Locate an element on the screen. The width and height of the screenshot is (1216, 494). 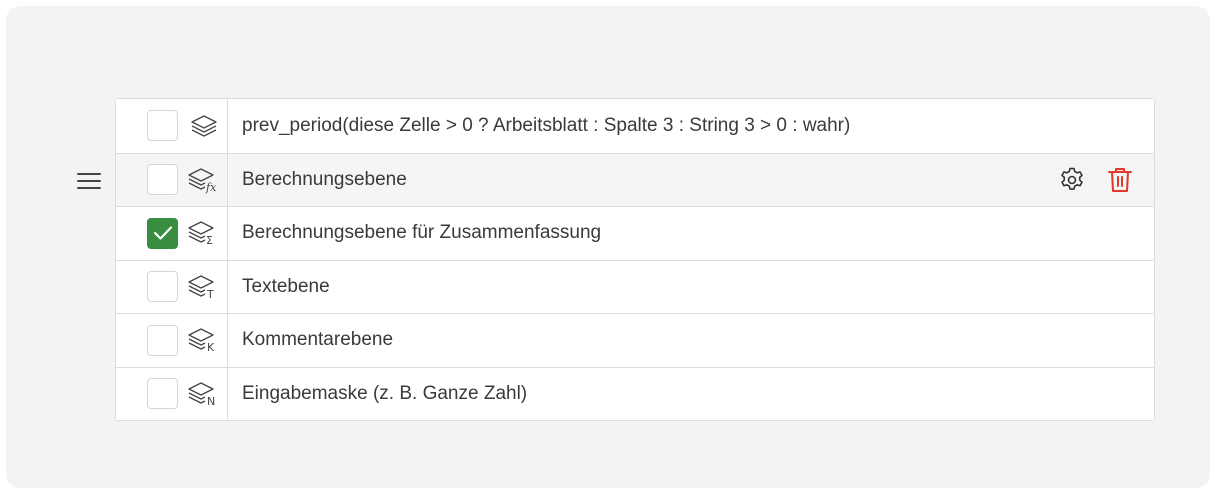
layers-sigma-icon: Σ is located at coordinates (204, 233).